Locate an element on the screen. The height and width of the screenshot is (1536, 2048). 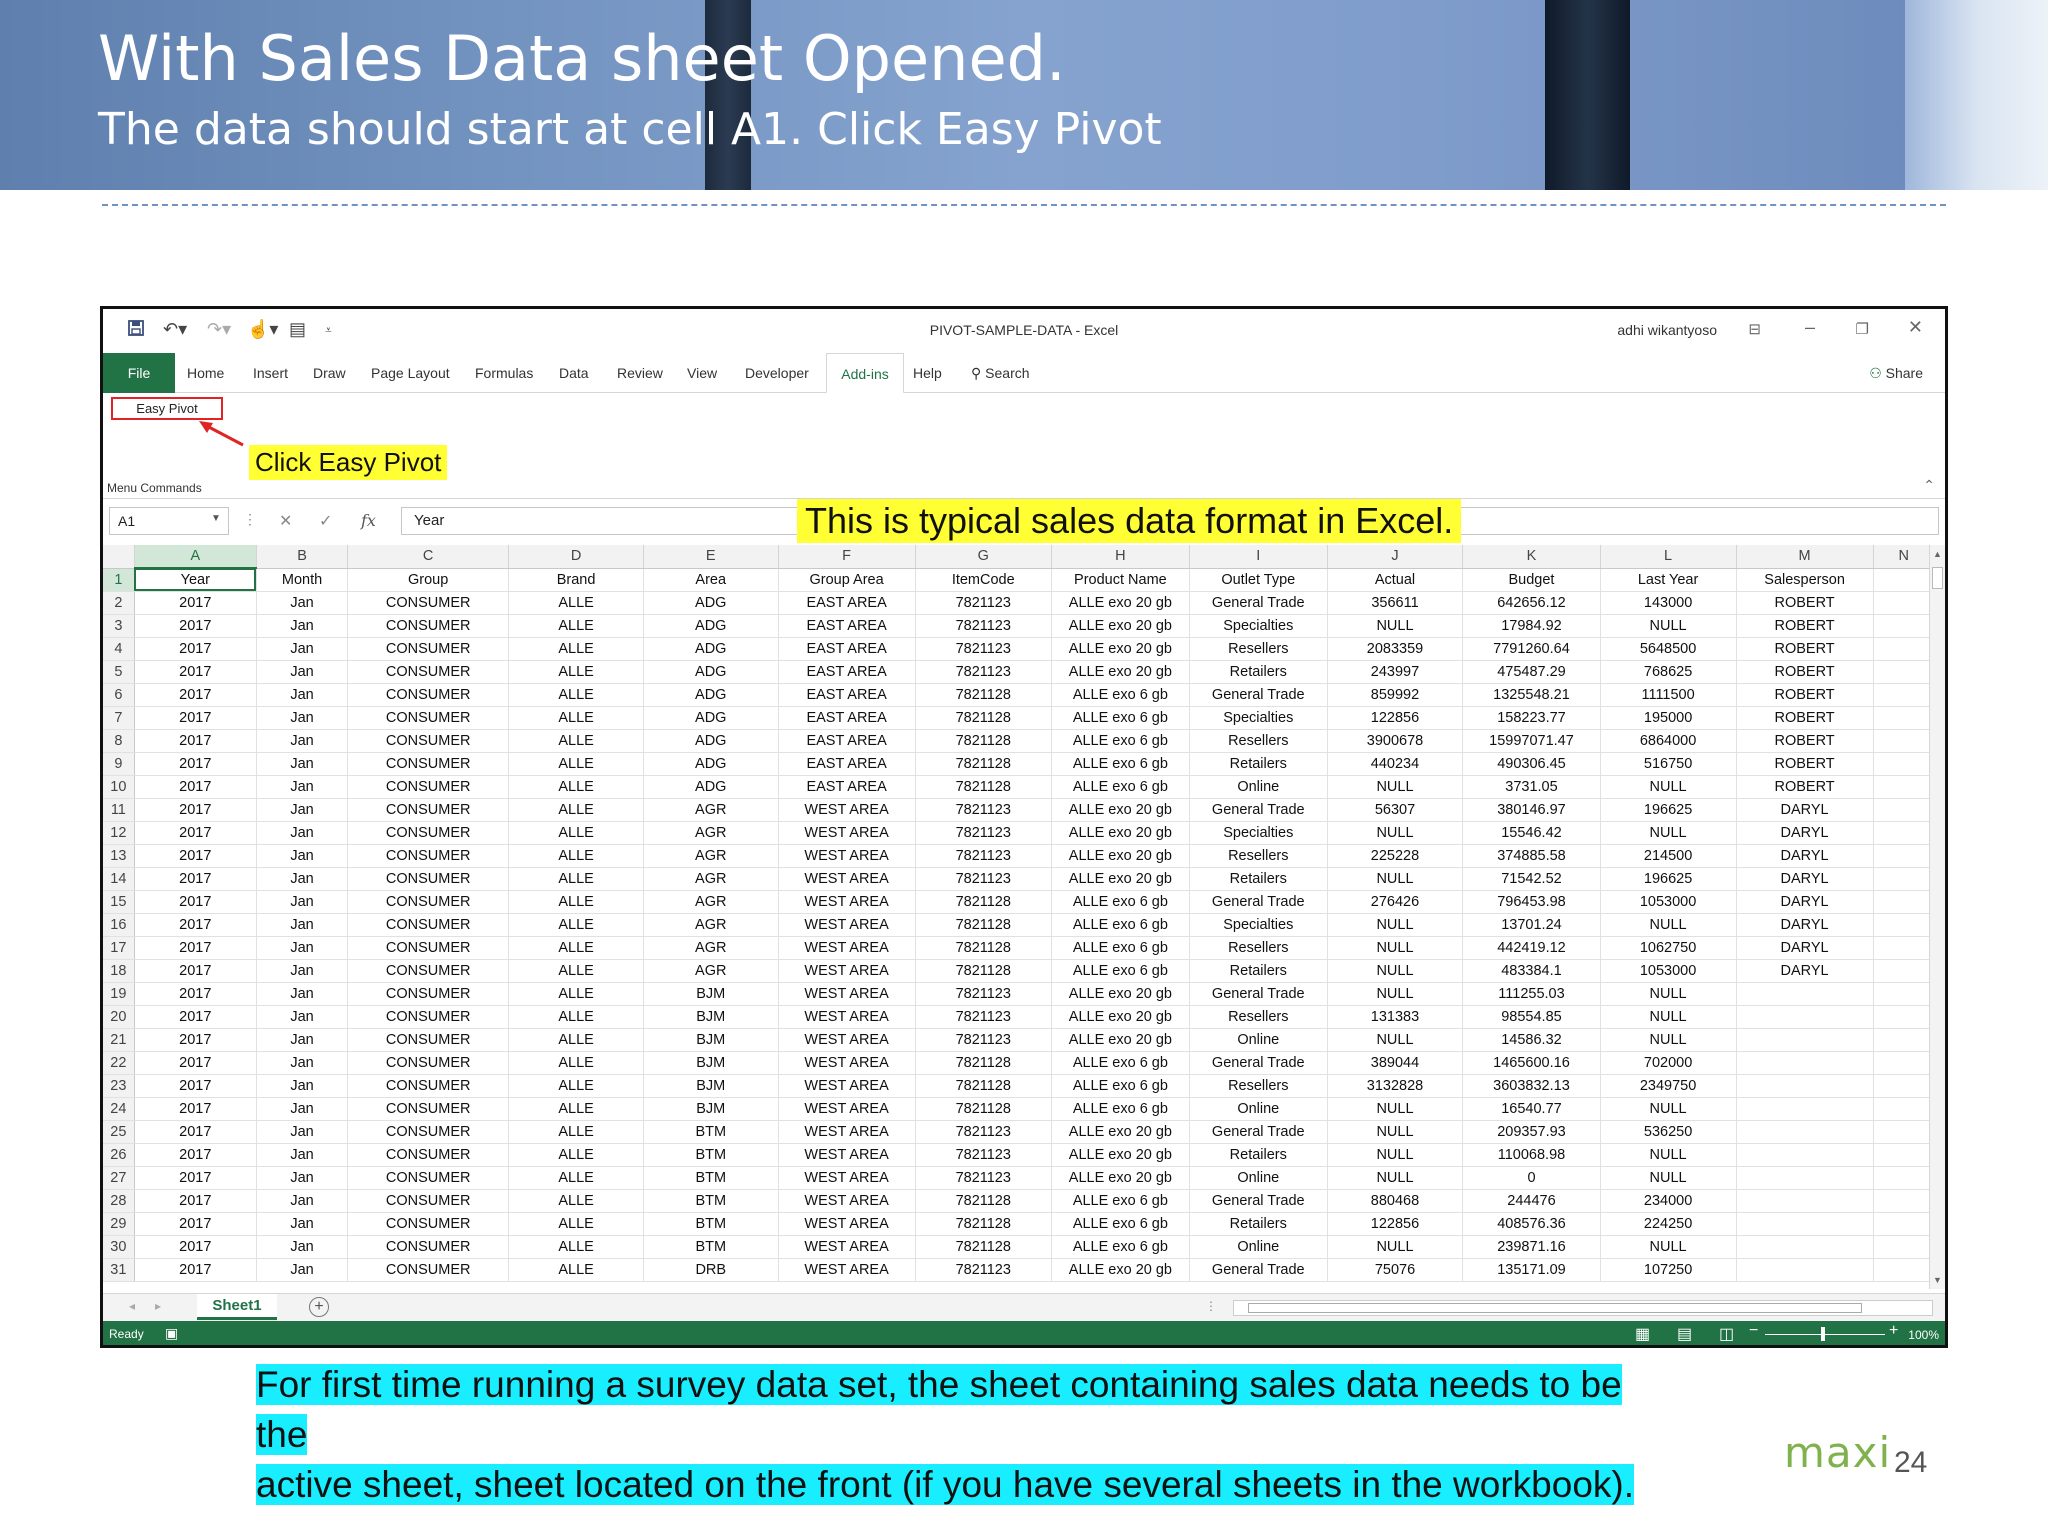
table-cell: 224250 is located at coordinates (1668, 1224).